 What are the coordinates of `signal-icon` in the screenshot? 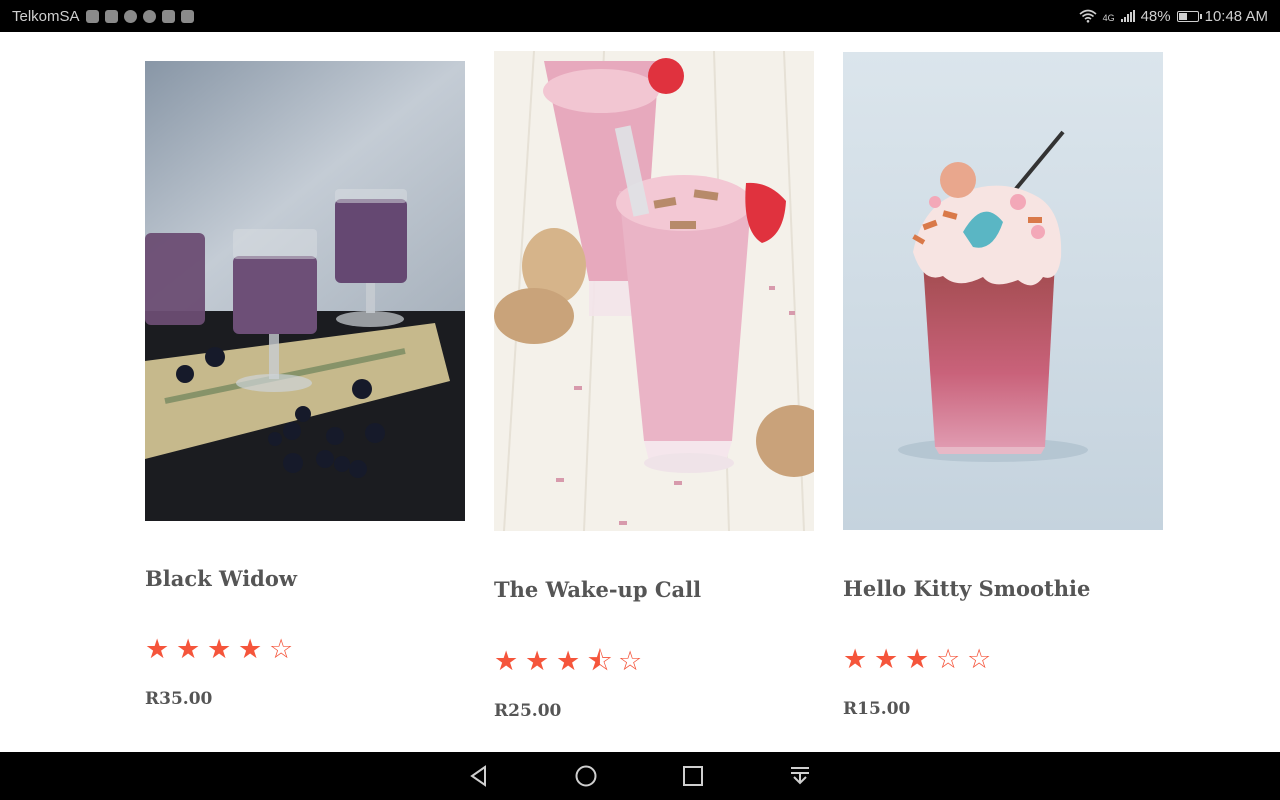 It's located at (1127, 16).